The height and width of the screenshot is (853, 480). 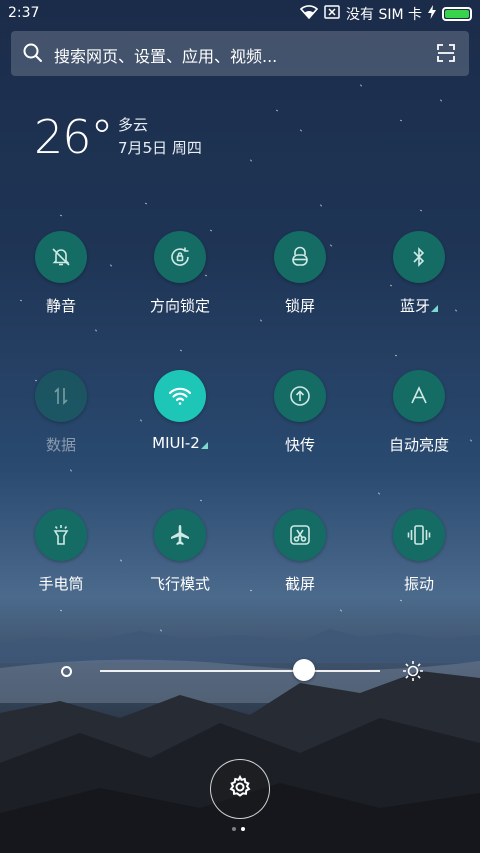 I want to click on settings-button, so click(x=240, y=789).